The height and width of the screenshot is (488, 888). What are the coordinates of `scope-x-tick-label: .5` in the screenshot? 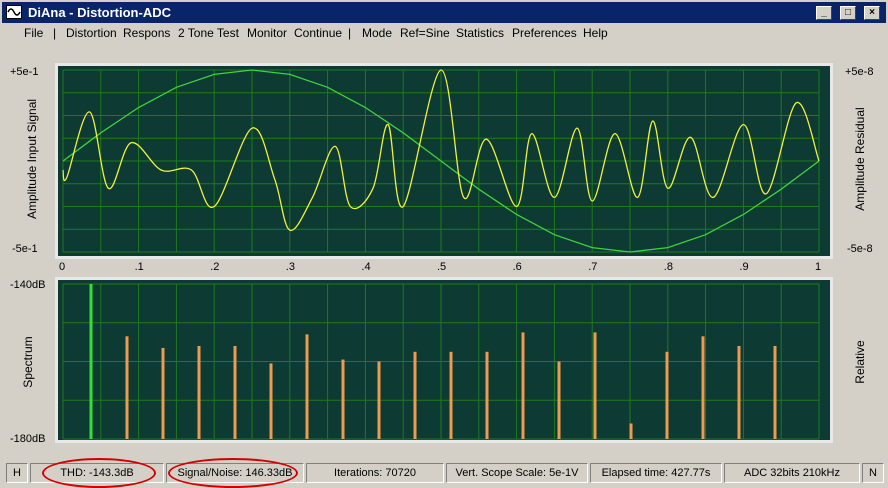 It's located at (442, 267).